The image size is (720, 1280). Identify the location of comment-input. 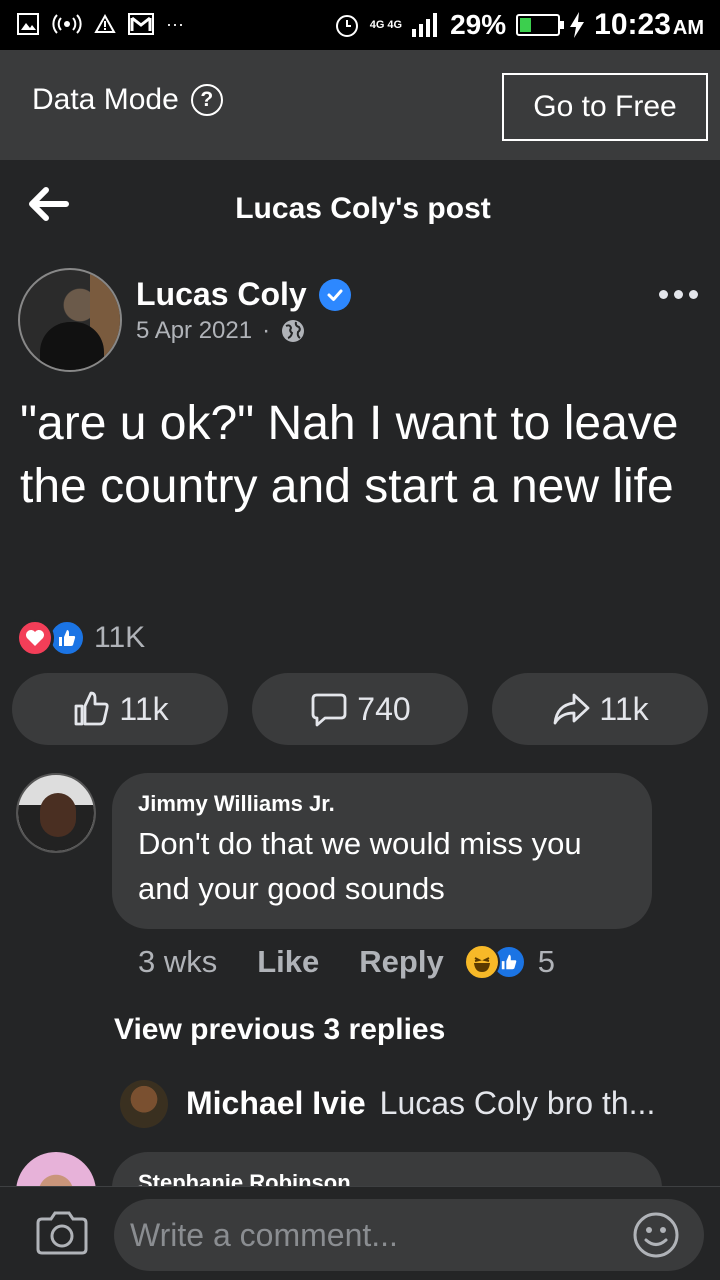
(409, 1235).